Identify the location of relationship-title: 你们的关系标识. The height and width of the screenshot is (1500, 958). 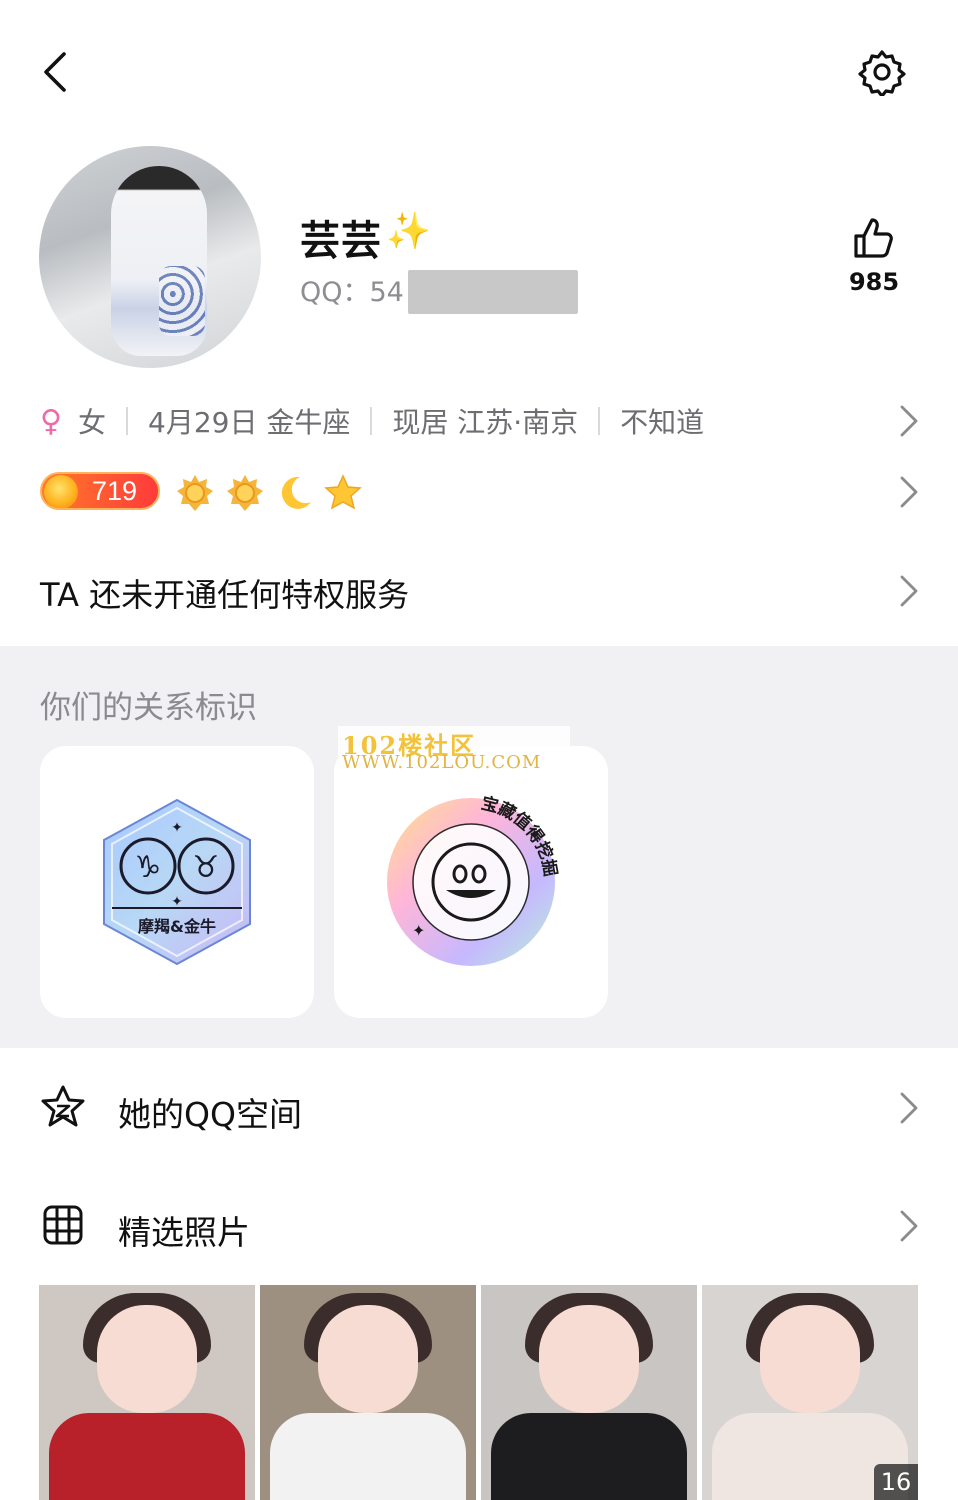
(148, 708).